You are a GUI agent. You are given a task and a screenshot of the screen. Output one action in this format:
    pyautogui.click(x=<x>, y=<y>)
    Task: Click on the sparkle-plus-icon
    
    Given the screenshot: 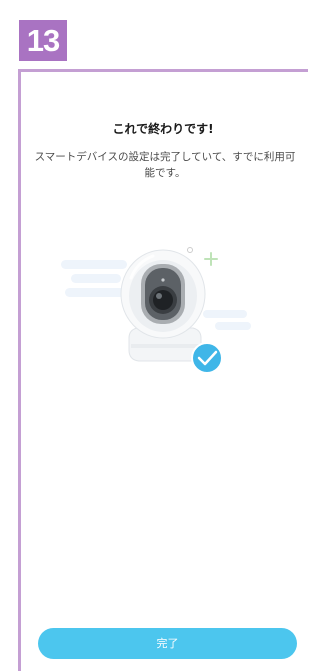 What is the action you would take?
    pyautogui.click(x=211, y=259)
    